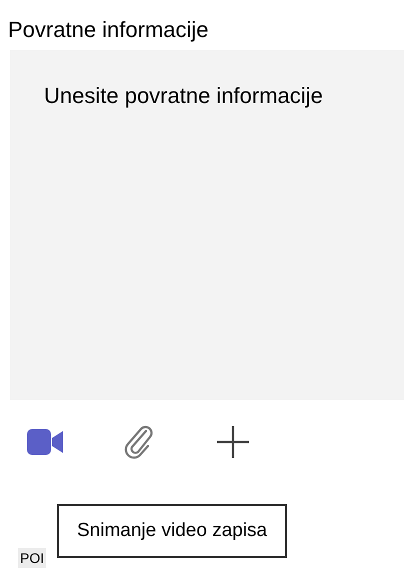  Describe the element at coordinates (172, 531) in the screenshot. I see `tooltip: Snimanje video zapisa` at that location.